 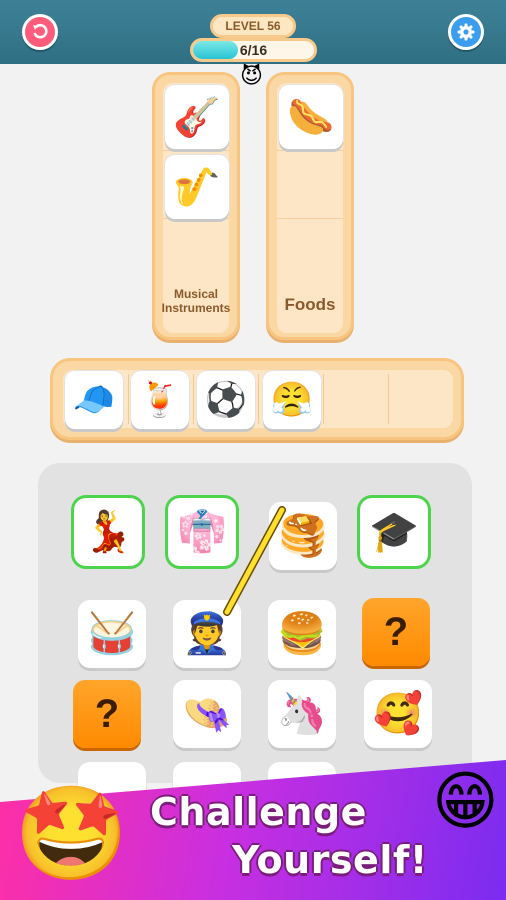 I want to click on category-tile-hotdog: 🌭, so click(x=311, y=117).